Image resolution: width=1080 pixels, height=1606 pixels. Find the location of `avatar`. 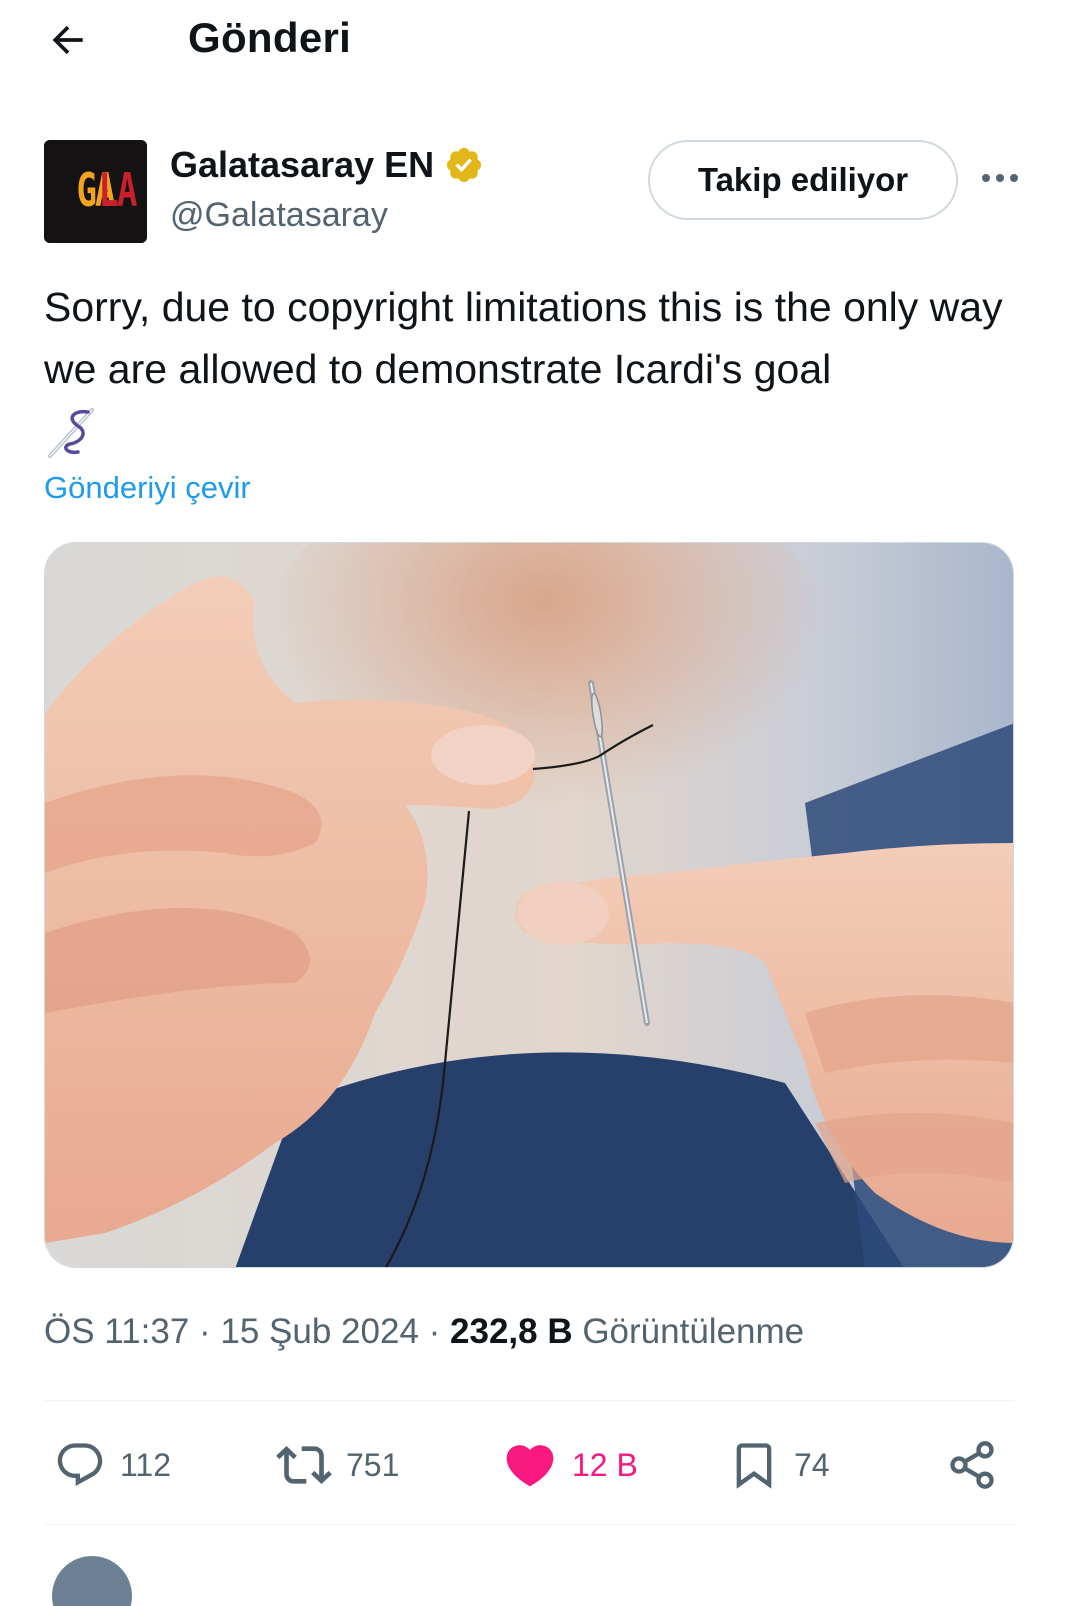

avatar is located at coordinates (92, 1581).